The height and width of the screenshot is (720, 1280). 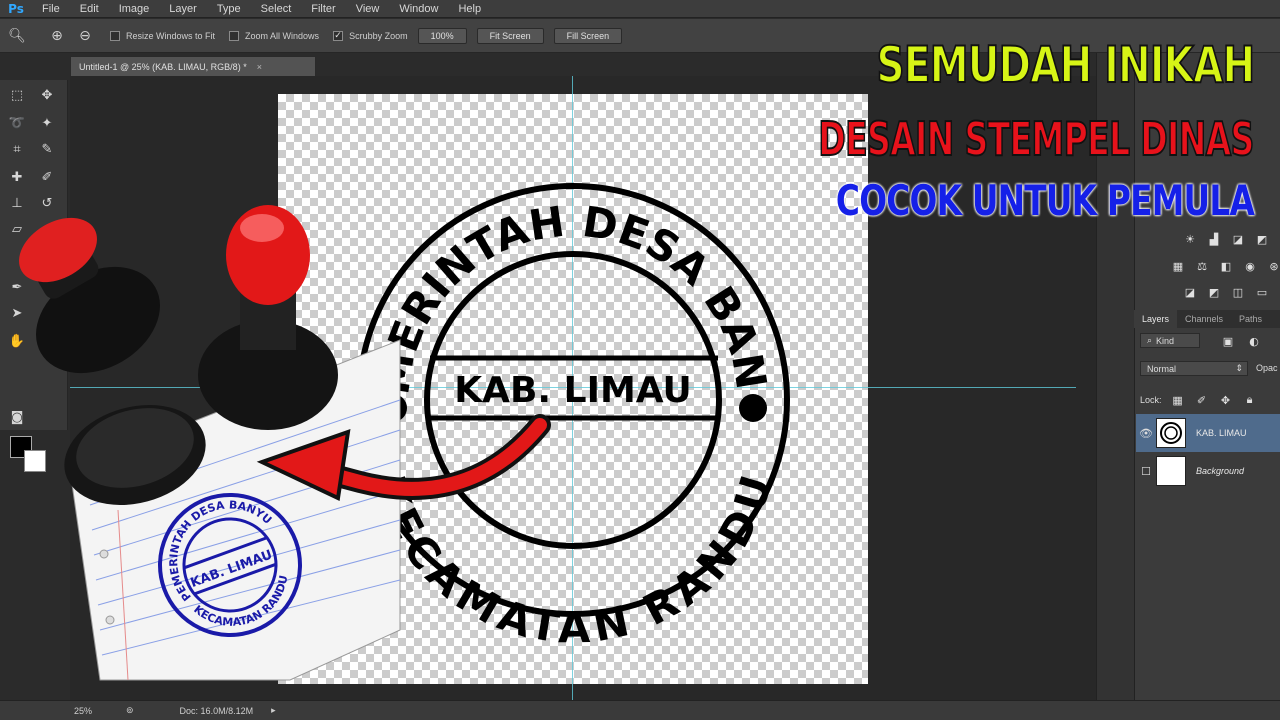 I want to click on lock-transparency-icon: ▦, so click(x=1178, y=400).